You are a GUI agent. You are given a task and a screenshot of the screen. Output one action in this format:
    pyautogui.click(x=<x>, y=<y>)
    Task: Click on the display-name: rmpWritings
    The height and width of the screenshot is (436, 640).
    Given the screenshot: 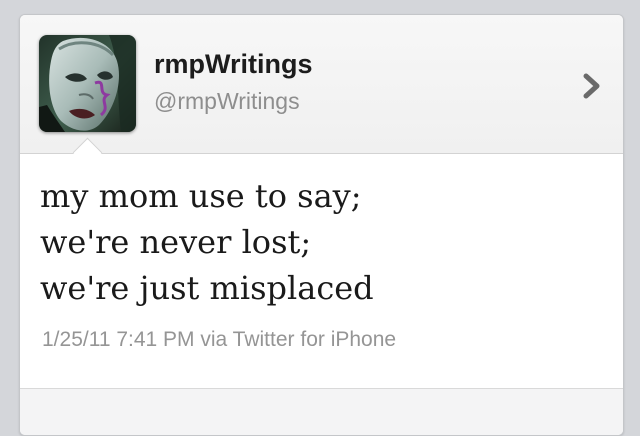 What is the action you would take?
    pyautogui.click(x=233, y=64)
    